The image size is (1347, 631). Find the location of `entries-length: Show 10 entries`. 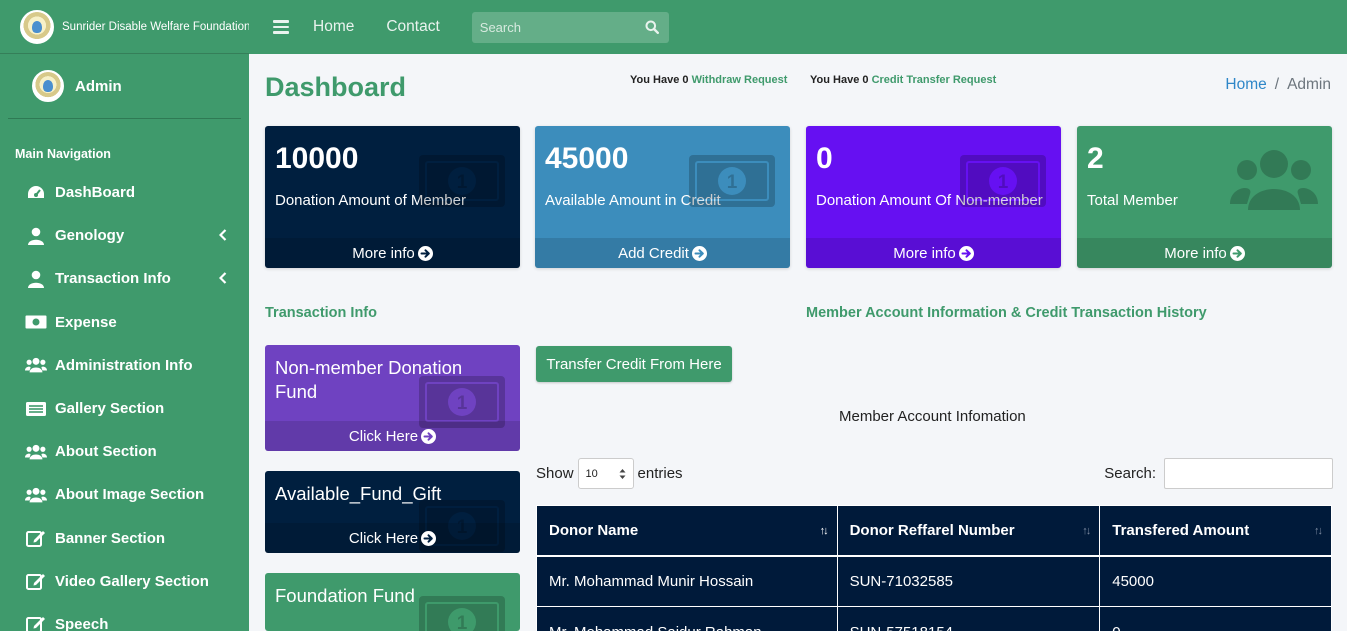

entries-length: Show 10 entries is located at coordinates (609, 473).